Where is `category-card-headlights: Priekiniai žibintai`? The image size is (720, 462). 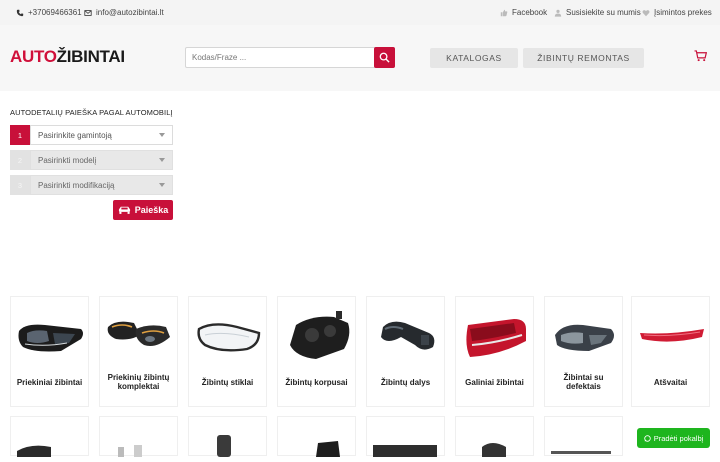
category-card-headlights: Priekiniai žibintai is located at coordinates (49, 351).